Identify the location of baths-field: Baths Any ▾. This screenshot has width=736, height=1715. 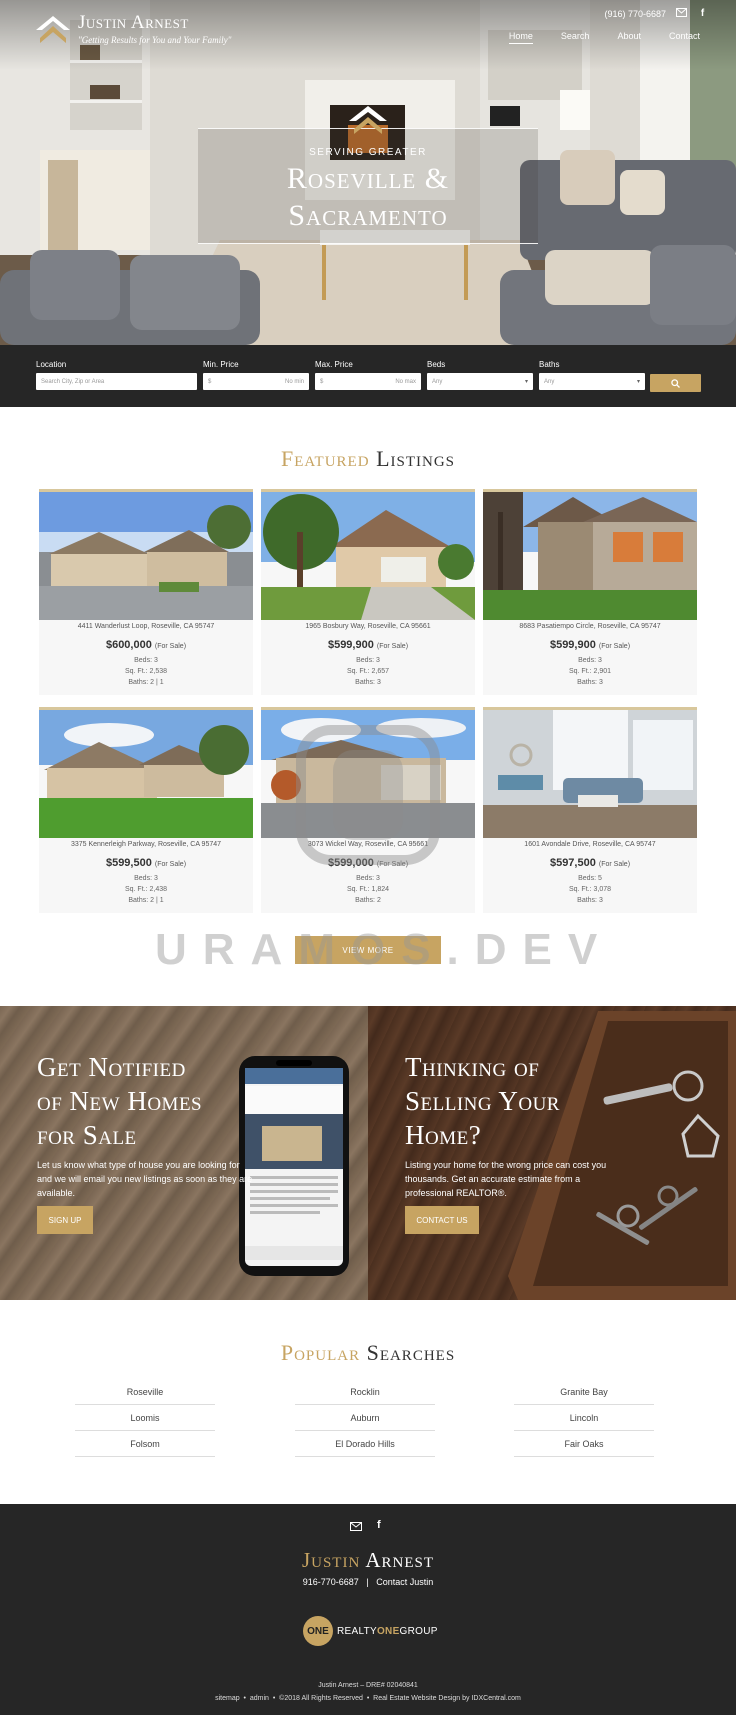
(592, 375).